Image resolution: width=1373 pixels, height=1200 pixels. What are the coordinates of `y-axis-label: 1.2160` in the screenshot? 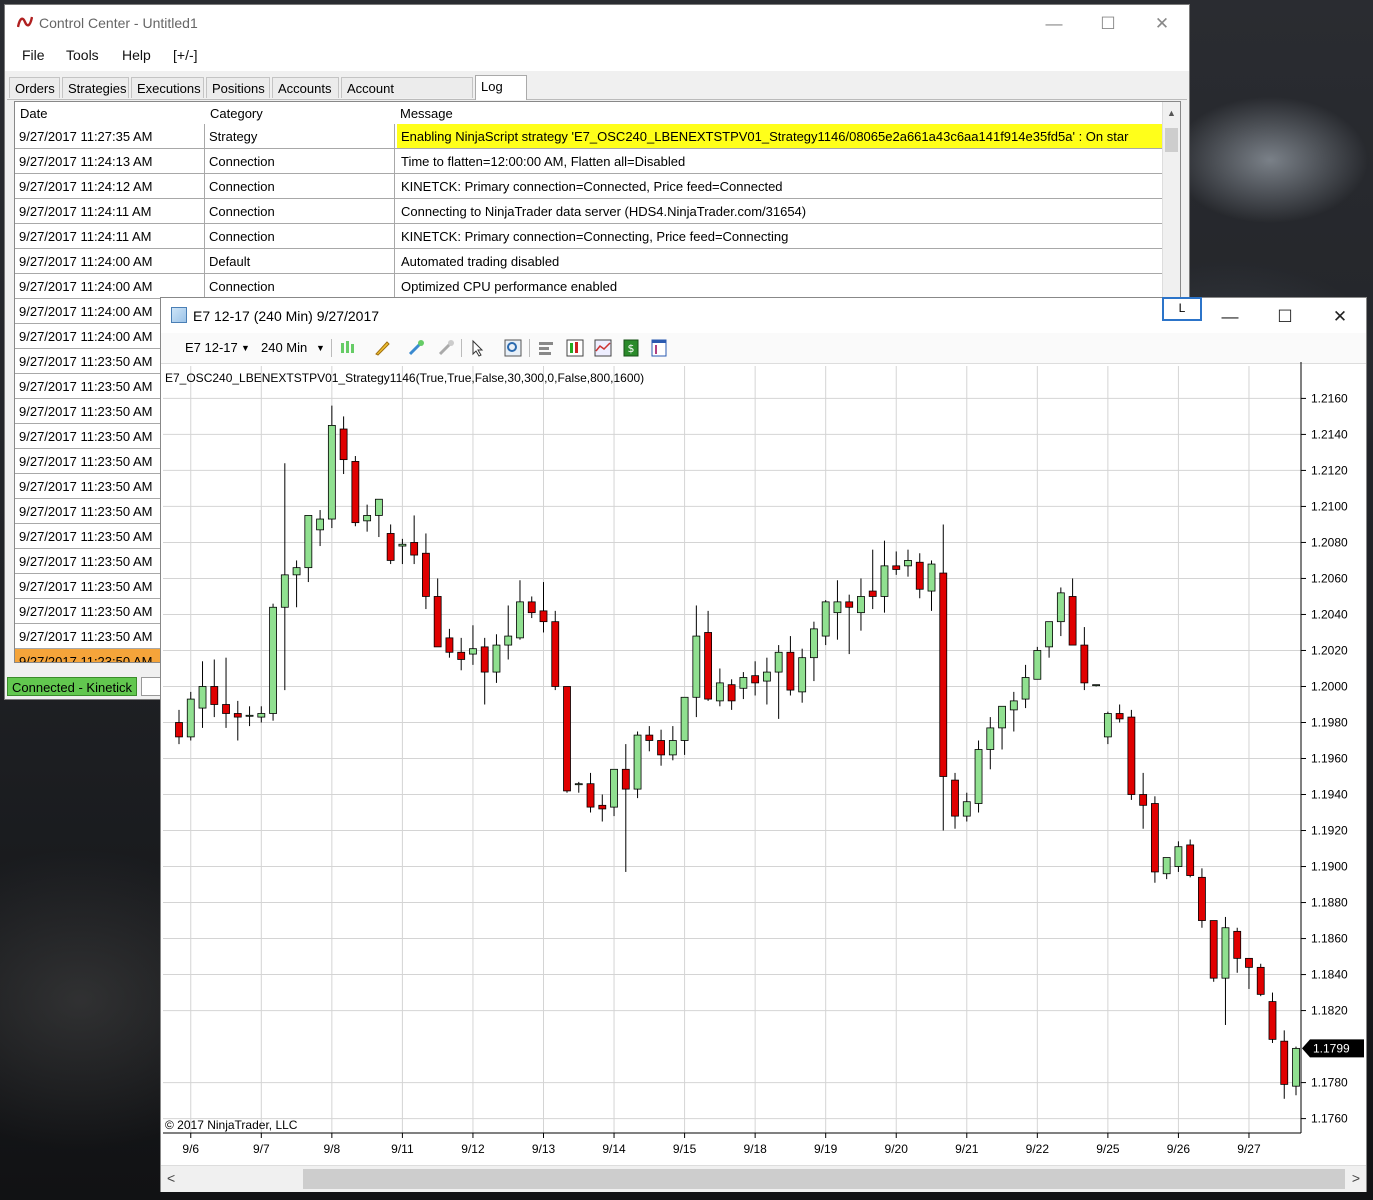 It's located at (1329, 398).